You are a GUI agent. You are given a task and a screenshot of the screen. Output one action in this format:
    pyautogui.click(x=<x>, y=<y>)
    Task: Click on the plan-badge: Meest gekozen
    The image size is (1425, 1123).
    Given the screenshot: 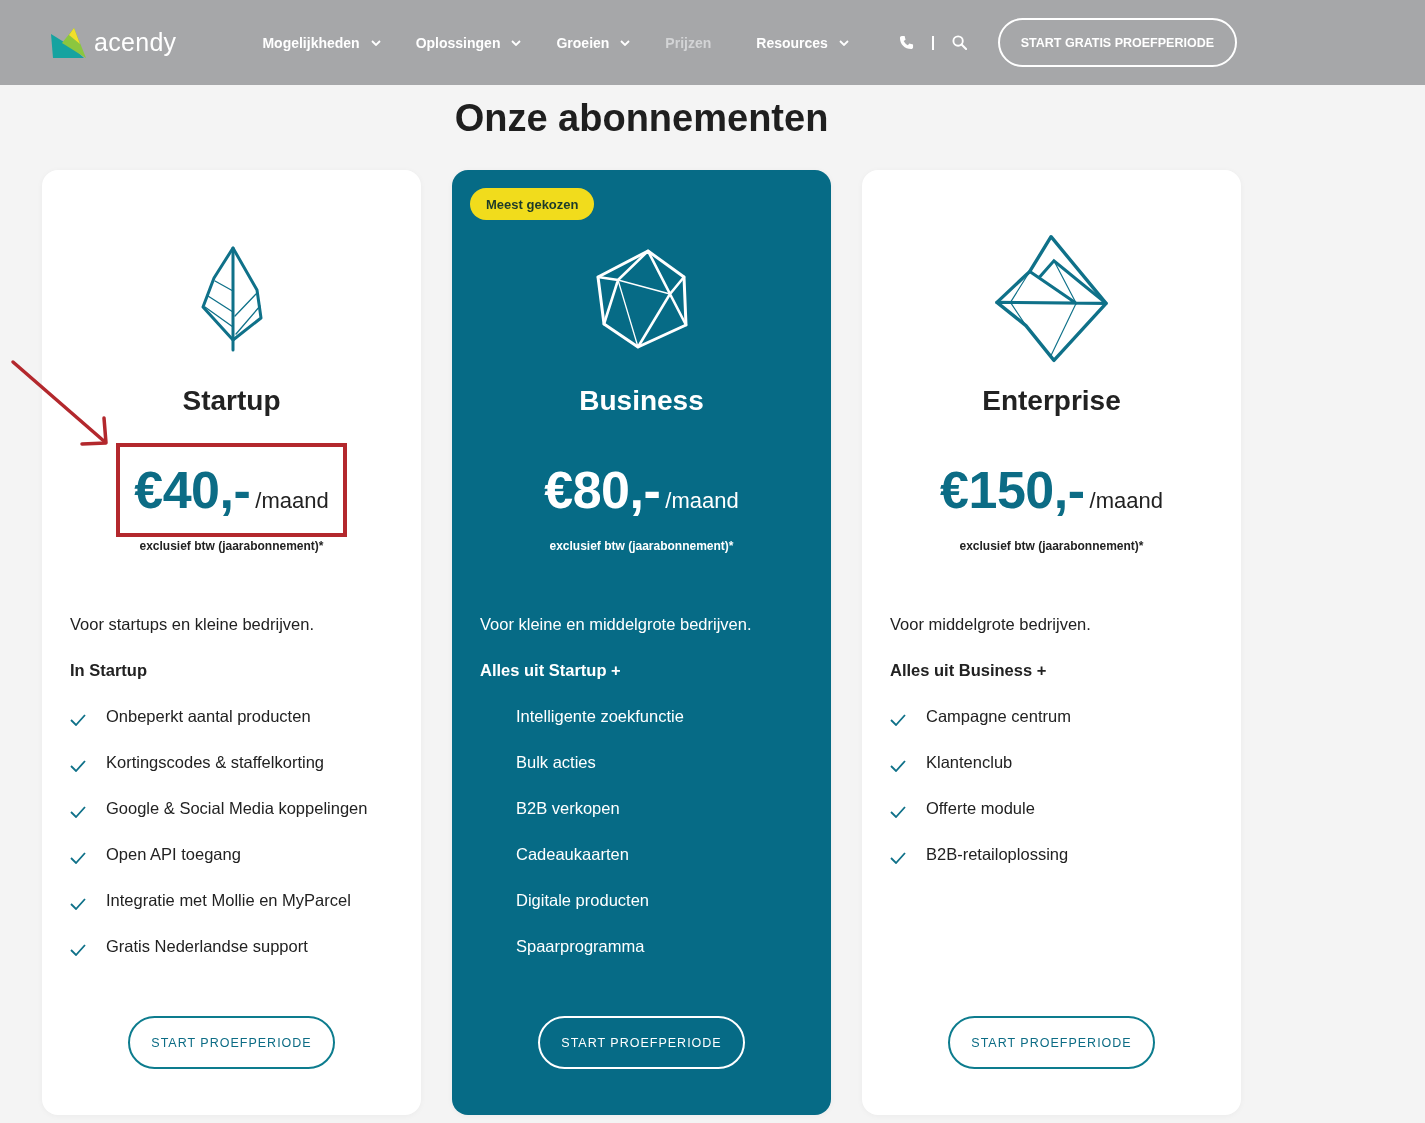 What is the action you would take?
    pyautogui.click(x=532, y=204)
    